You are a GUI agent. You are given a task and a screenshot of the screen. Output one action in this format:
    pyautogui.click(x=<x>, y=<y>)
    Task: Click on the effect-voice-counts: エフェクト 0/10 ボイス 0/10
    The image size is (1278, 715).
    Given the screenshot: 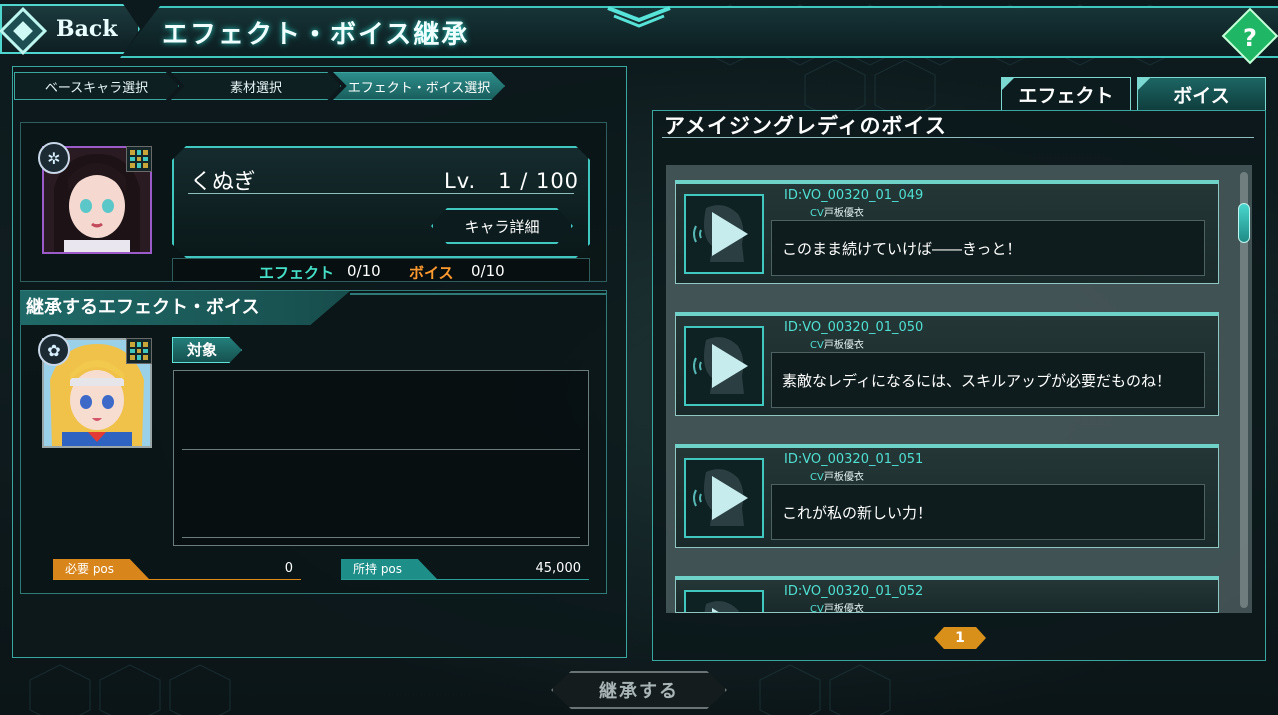 What is the action you would take?
    pyautogui.click(x=381, y=270)
    